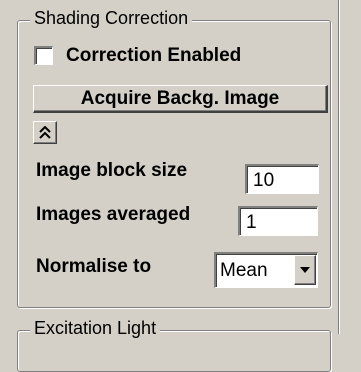 The height and width of the screenshot is (372, 361). What do you see at coordinates (349, 167) in the screenshot?
I see `window-edge` at bounding box center [349, 167].